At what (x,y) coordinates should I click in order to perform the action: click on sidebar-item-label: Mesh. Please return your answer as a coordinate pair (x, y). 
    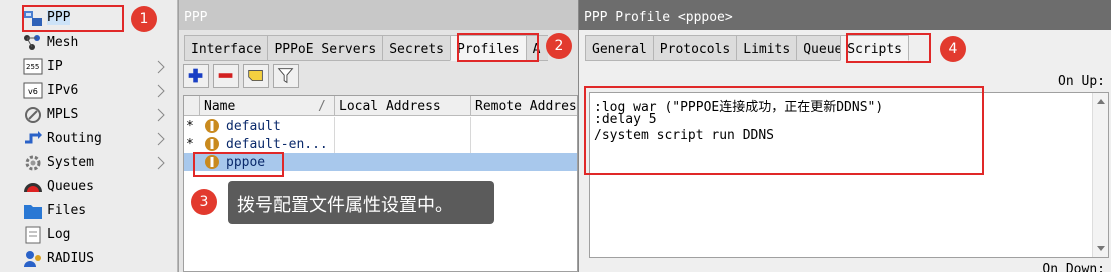
    Looking at the image, I should click on (63, 42).